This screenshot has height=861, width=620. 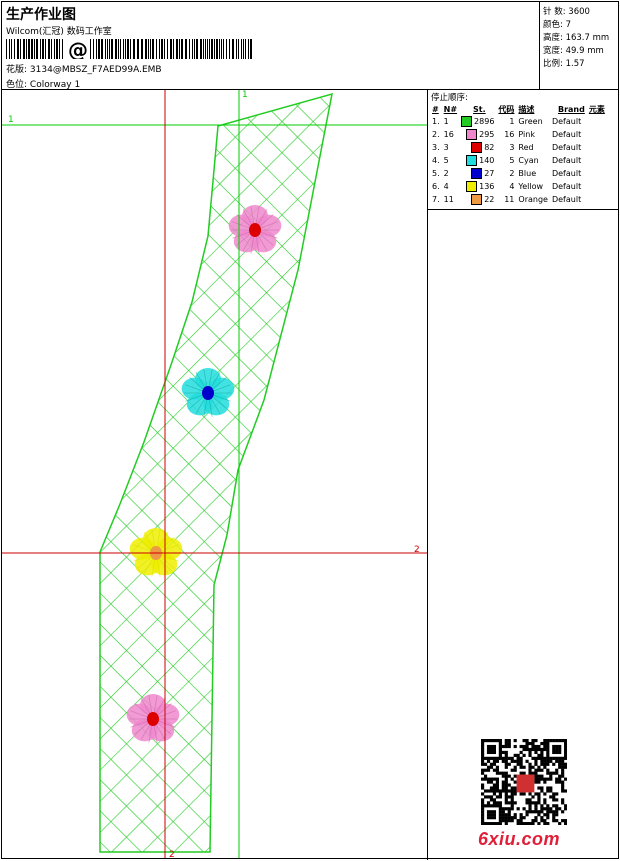 I want to click on stop-cell-code: 2, so click(x=512, y=173).